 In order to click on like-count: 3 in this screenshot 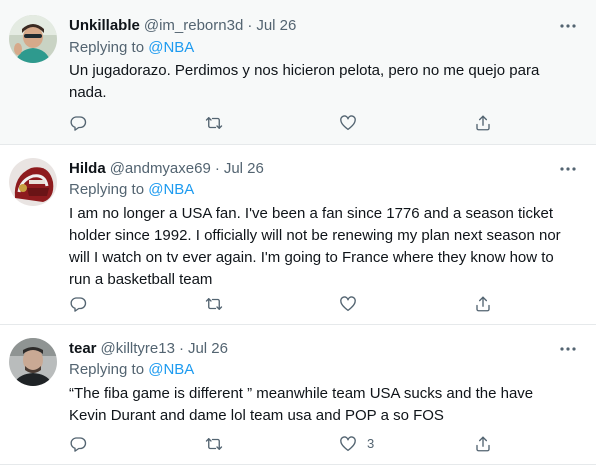, I will do `click(371, 443)`.